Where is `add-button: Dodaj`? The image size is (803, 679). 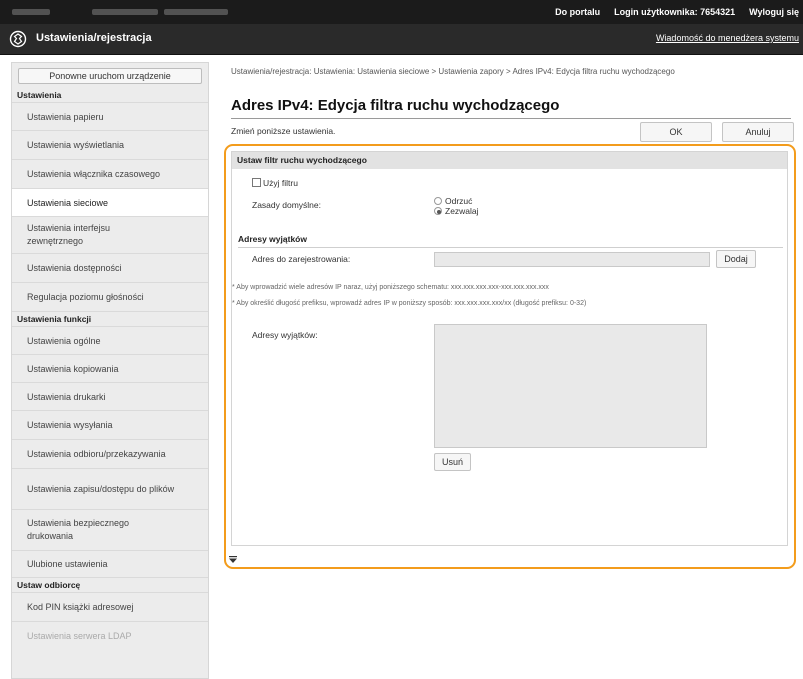 add-button: Dodaj is located at coordinates (736, 259).